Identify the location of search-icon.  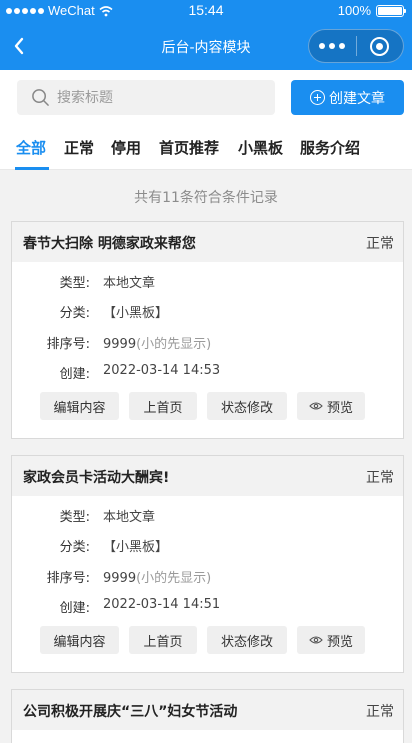
(40, 97).